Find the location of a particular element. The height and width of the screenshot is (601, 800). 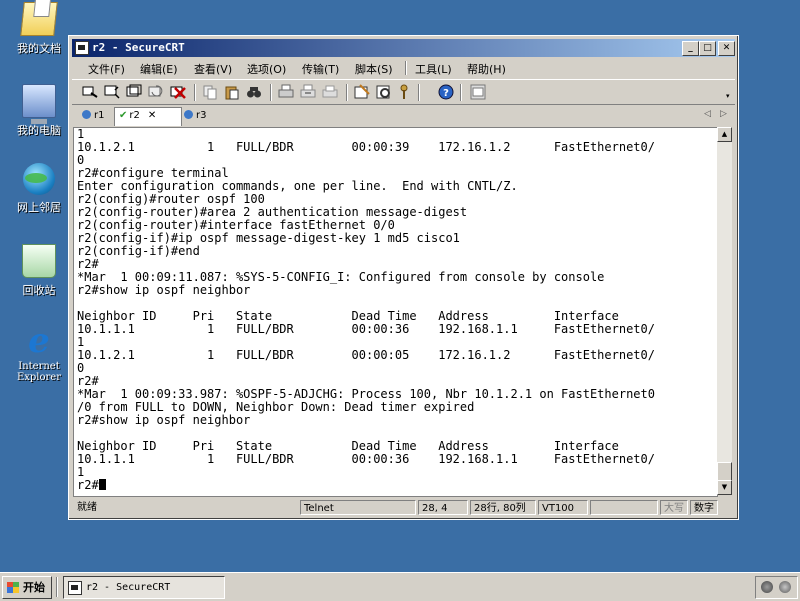

menu-transfer: 传输(T) is located at coordinates (320, 69).